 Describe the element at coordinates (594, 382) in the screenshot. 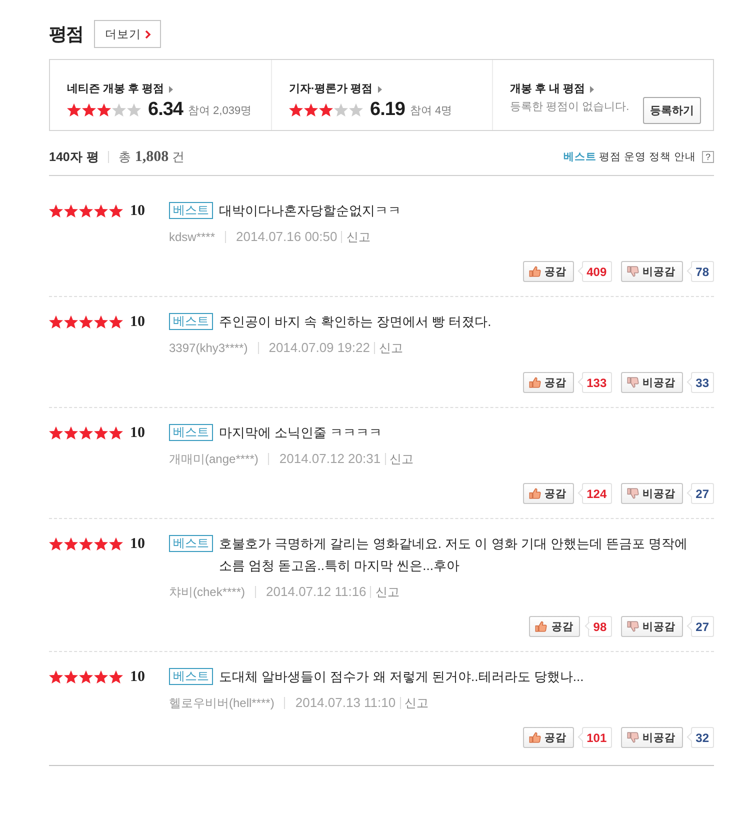

I see `like-count: 133` at that location.